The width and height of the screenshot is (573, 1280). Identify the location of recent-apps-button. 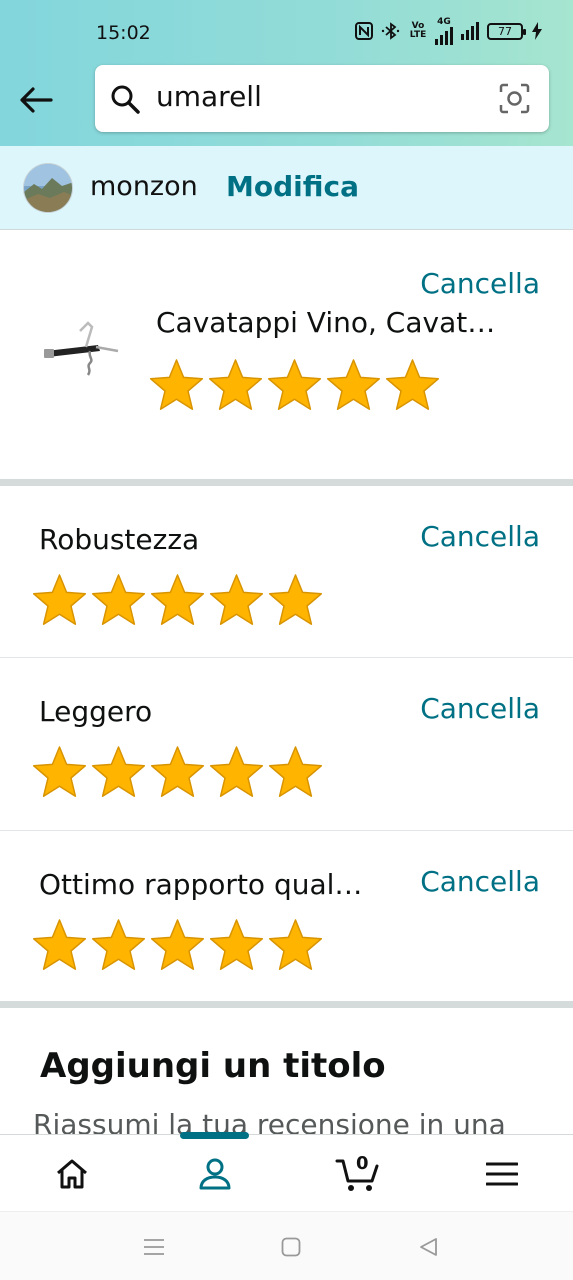
(154, 1247).